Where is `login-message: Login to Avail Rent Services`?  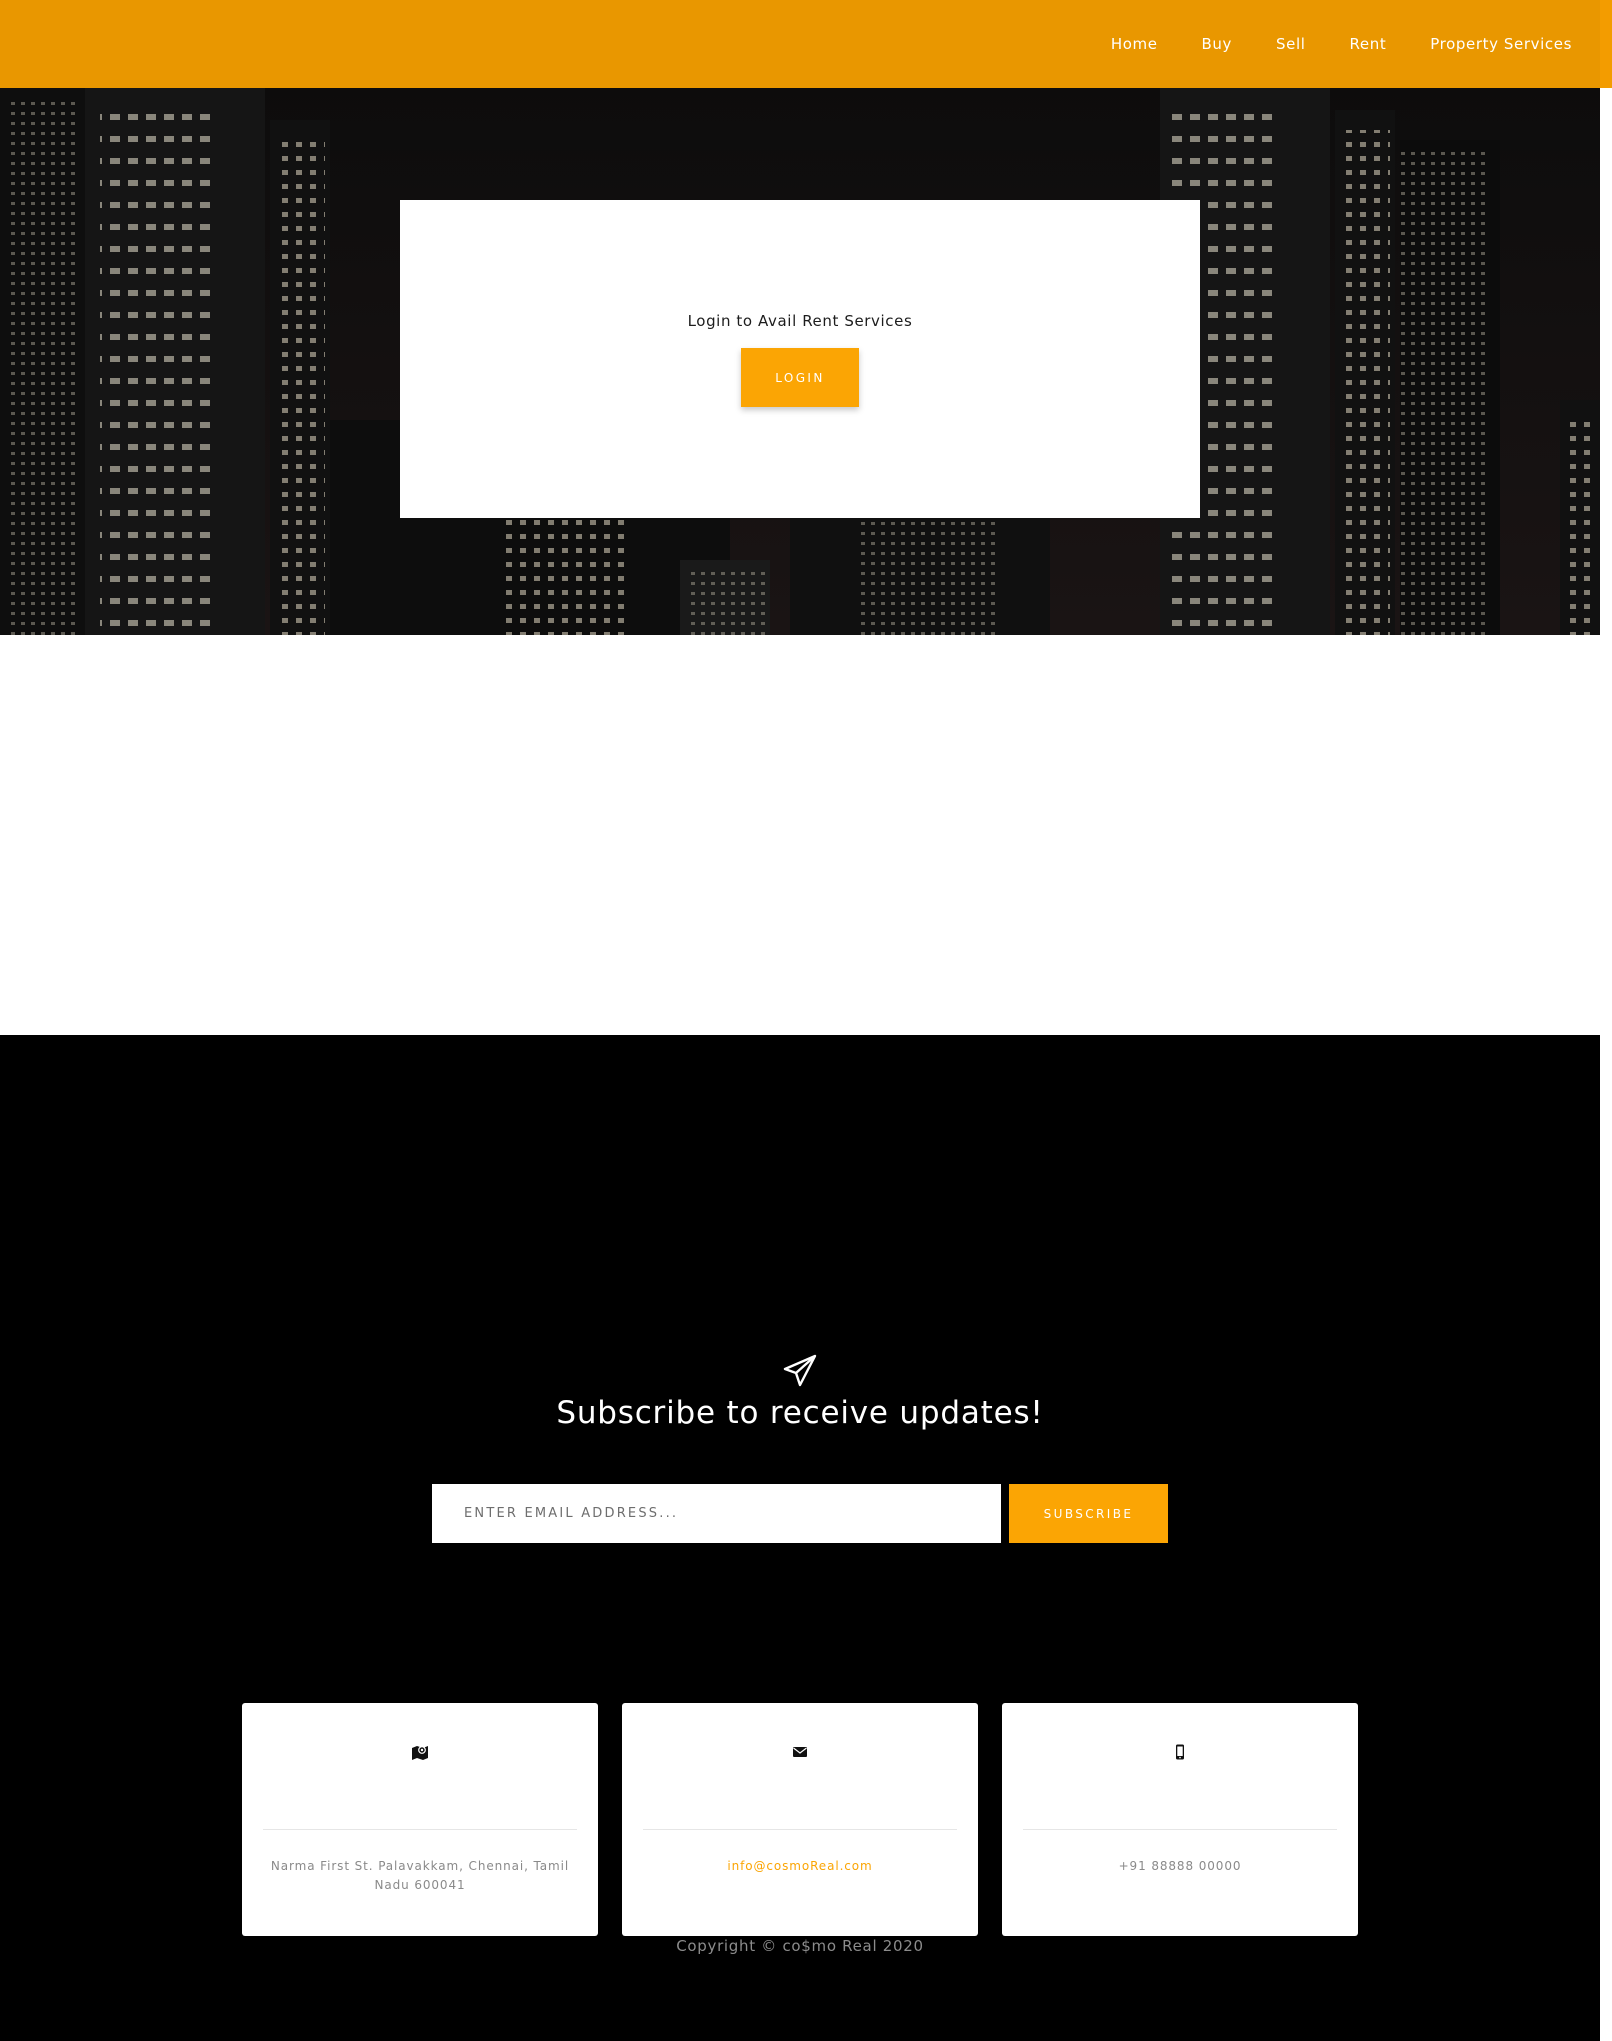
login-message: Login to Avail Rent Services is located at coordinates (800, 321).